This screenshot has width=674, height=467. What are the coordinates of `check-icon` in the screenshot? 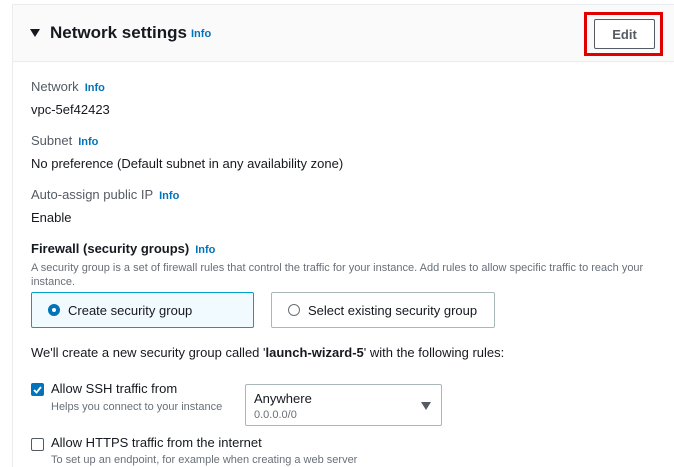 It's located at (37, 389).